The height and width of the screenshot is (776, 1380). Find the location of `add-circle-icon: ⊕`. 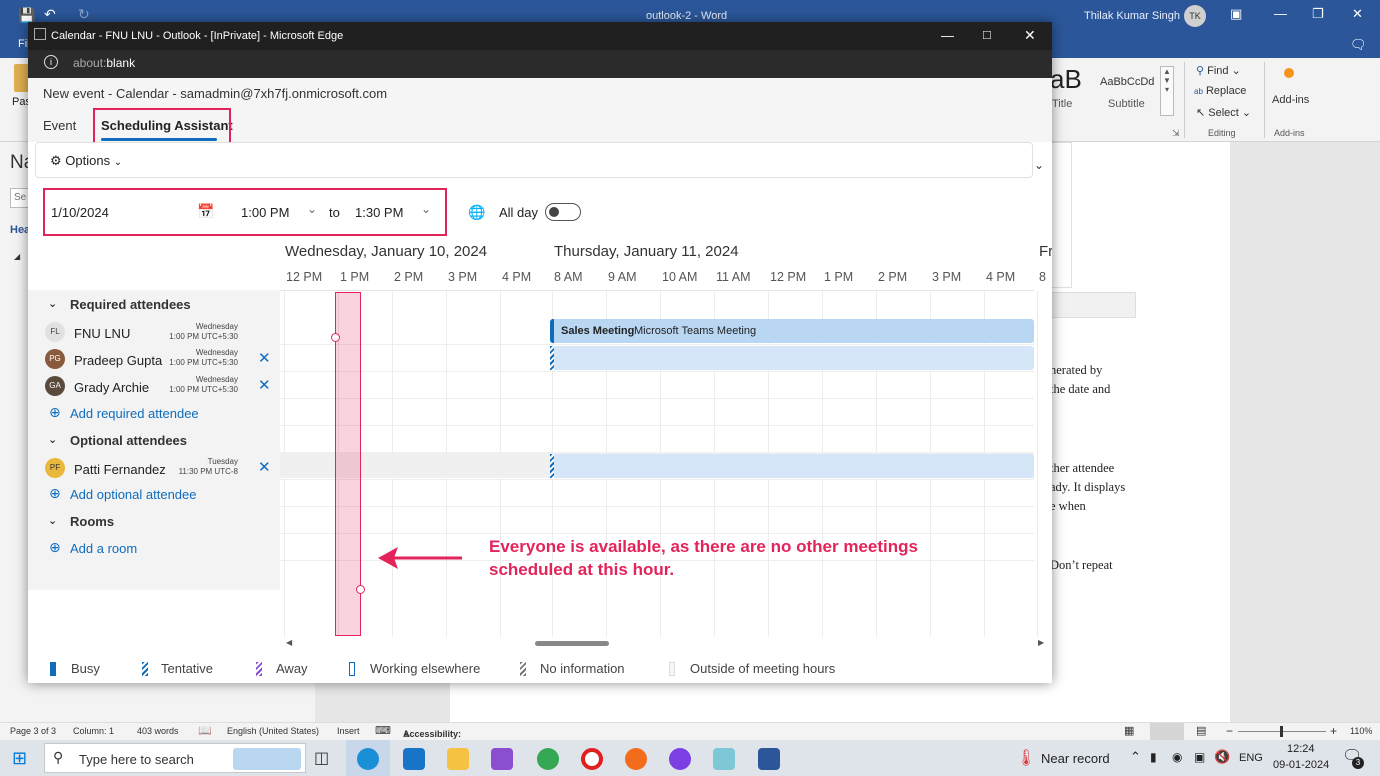

add-circle-icon: ⊕ is located at coordinates (55, 493).